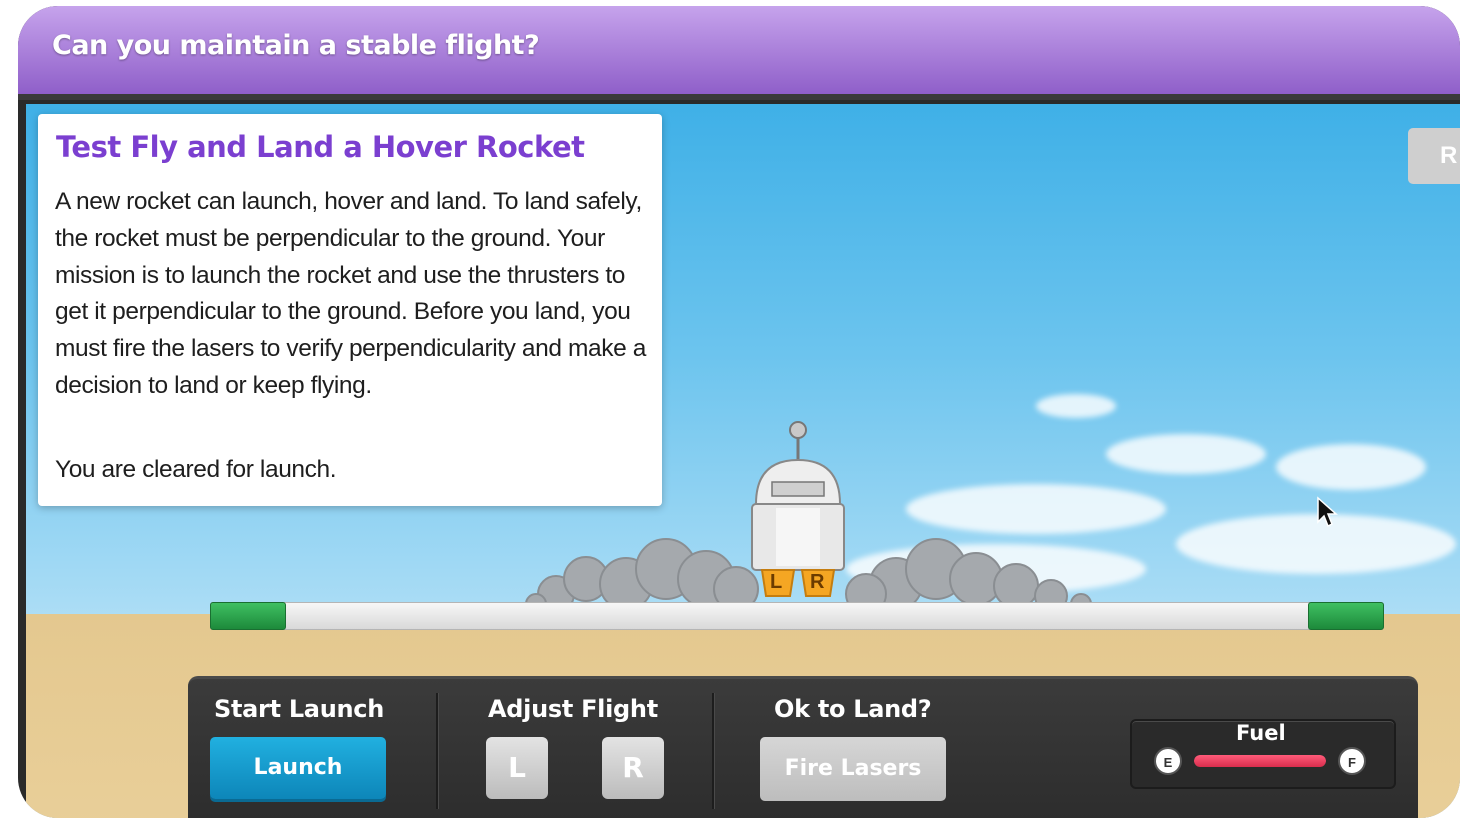  I want to click on right-thruster-button: R, so click(633, 768).